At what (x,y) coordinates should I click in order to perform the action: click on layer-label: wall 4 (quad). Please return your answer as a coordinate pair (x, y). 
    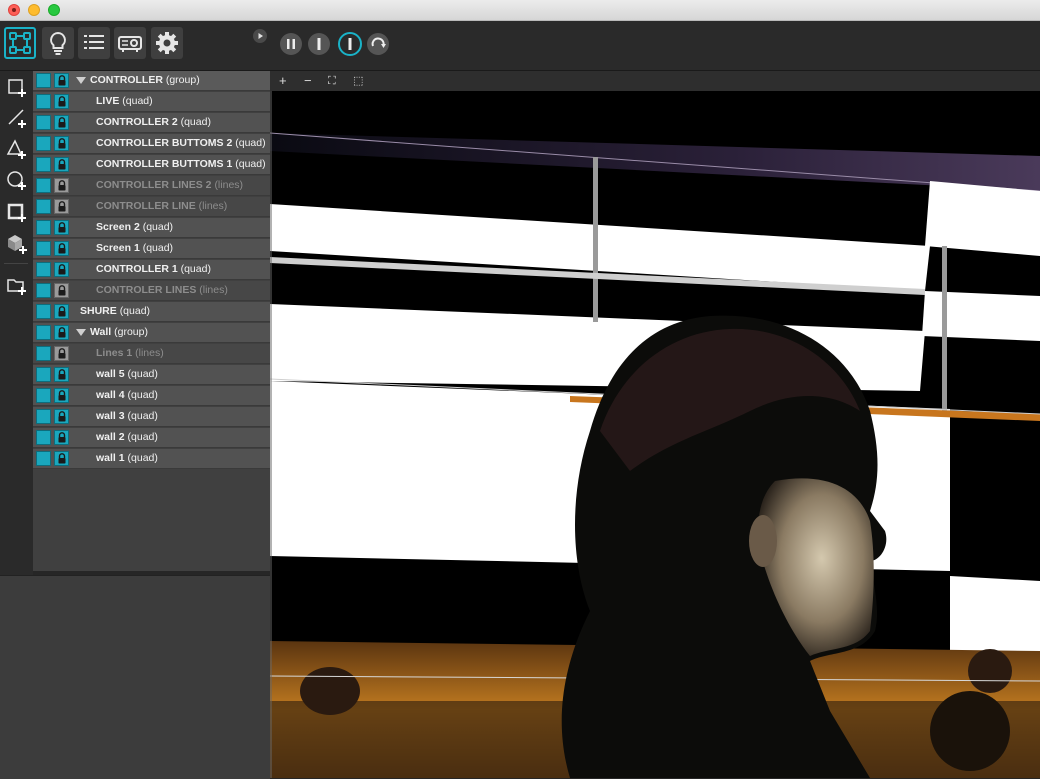
    Looking at the image, I should click on (127, 395).